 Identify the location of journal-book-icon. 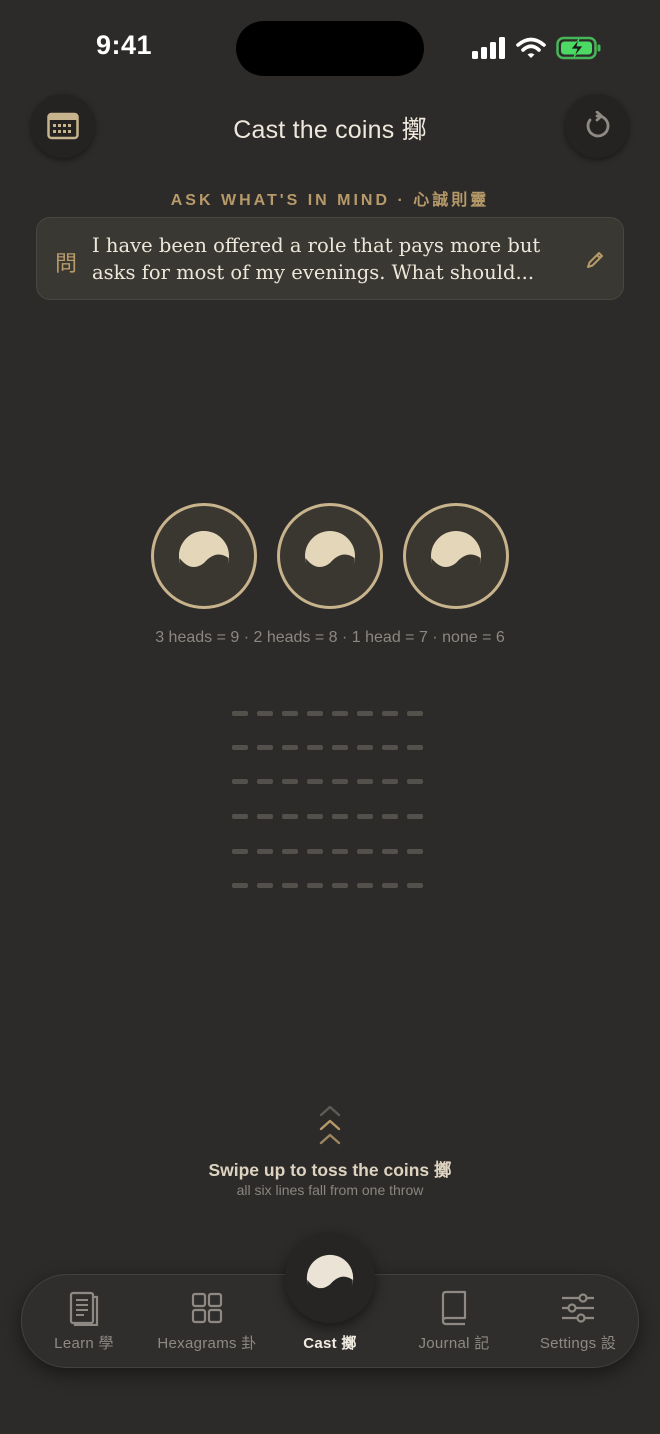
(454, 1308).